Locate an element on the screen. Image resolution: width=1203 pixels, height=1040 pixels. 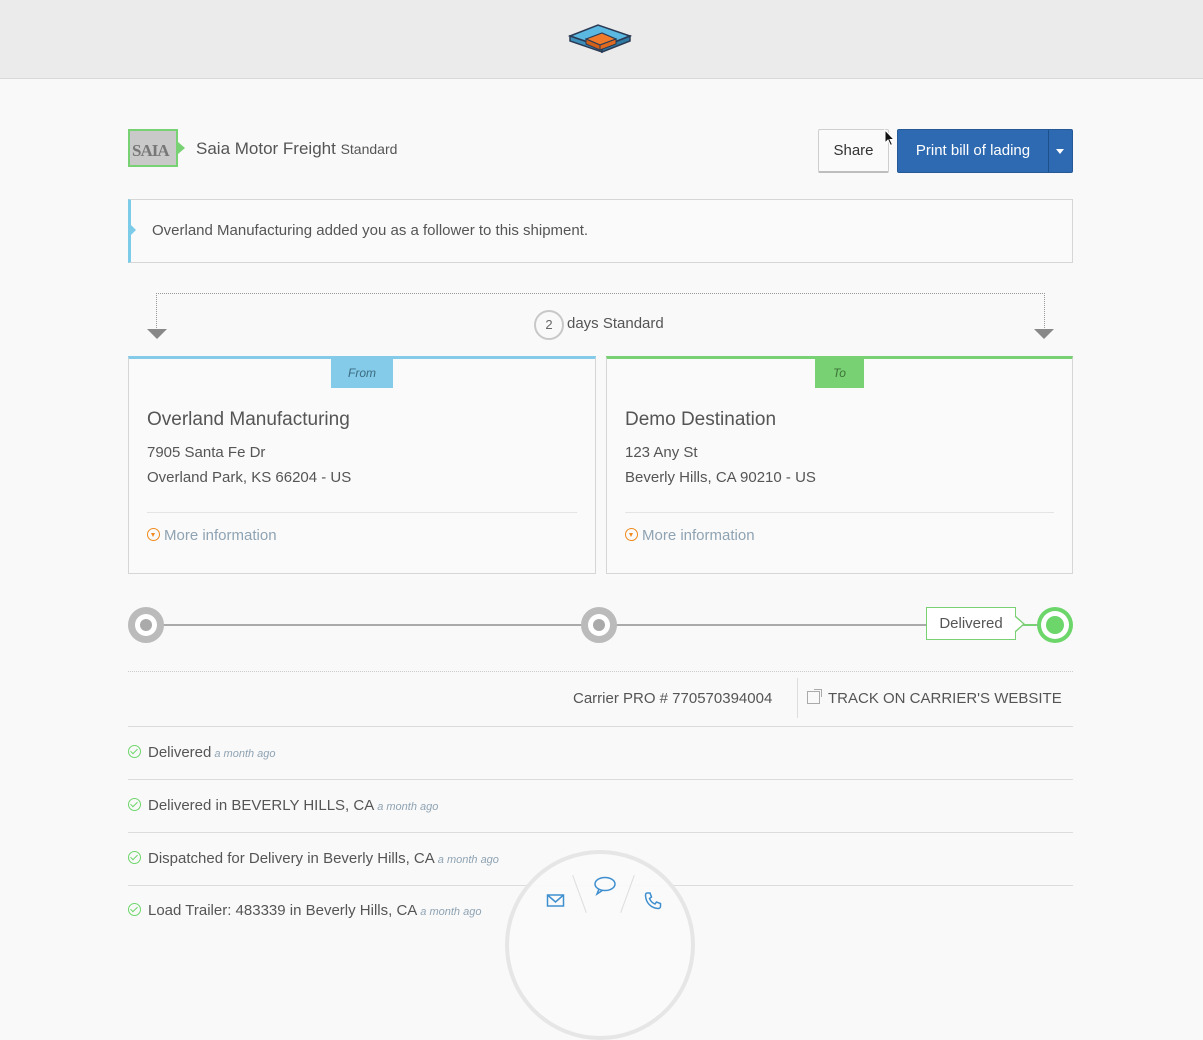
print-bill-of-lading-label: Print bill of lading is located at coordinates (973, 151).